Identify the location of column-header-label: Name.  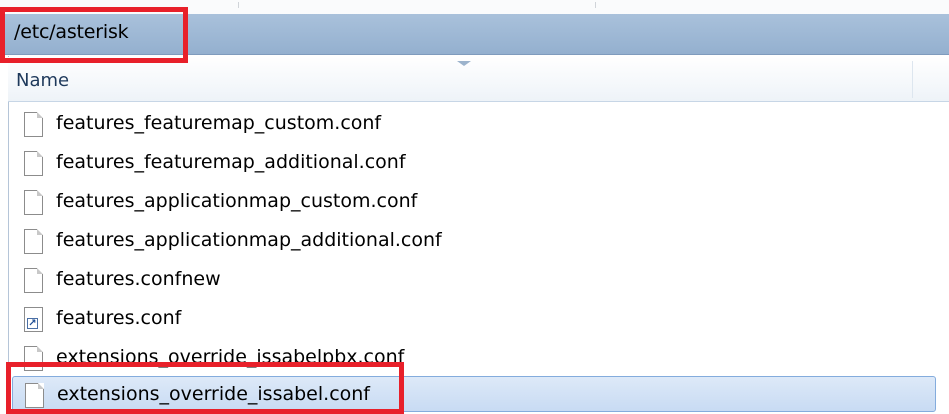
(43, 80).